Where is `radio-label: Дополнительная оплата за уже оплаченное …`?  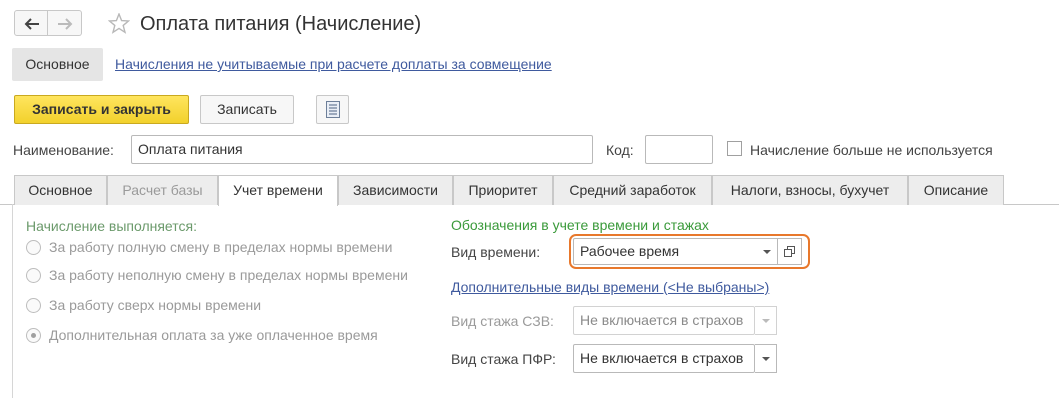
radio-label: Дополнительная оплата за уже оплаченное … is located at coordinates (213, 335).